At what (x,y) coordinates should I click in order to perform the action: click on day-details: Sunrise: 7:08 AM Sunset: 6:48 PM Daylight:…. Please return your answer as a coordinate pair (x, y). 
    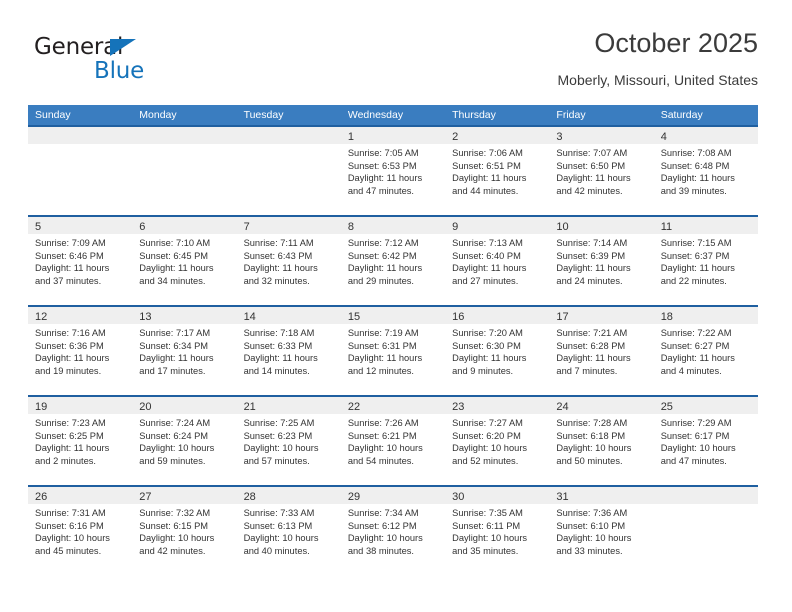
    Looking at the image, I should click on (706, 170).